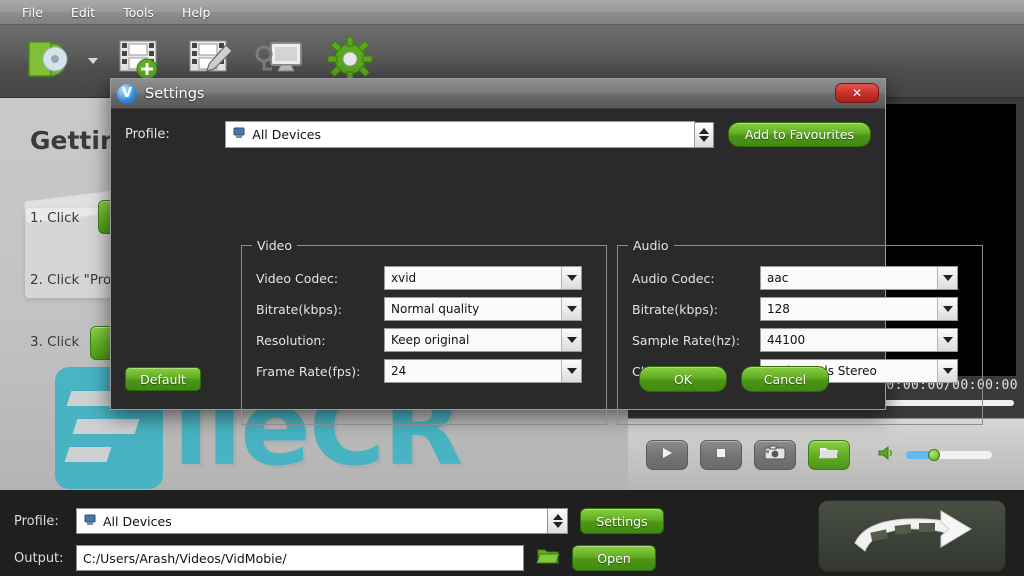 The width and height of the screenshot is (1024, 576). What do you see at coordinates (39, 558) in the screenshot?
I see `bottom-output-label: Output:` at bounding box center [39, 558].